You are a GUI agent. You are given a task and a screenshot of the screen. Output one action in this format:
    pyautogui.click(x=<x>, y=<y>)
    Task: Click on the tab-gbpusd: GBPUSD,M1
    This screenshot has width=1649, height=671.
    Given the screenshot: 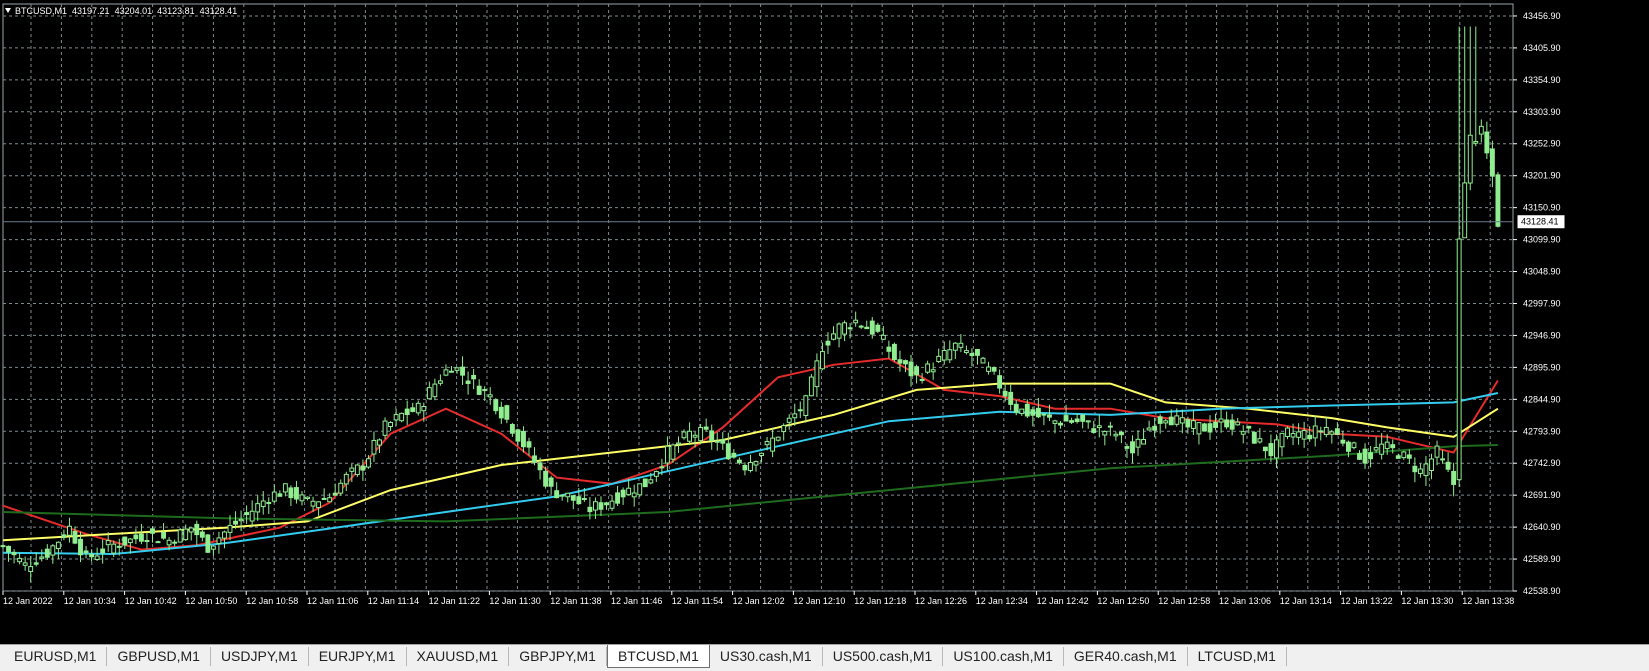 What is the action you would take?
    pyautogui.click(x=159, y=656)
    